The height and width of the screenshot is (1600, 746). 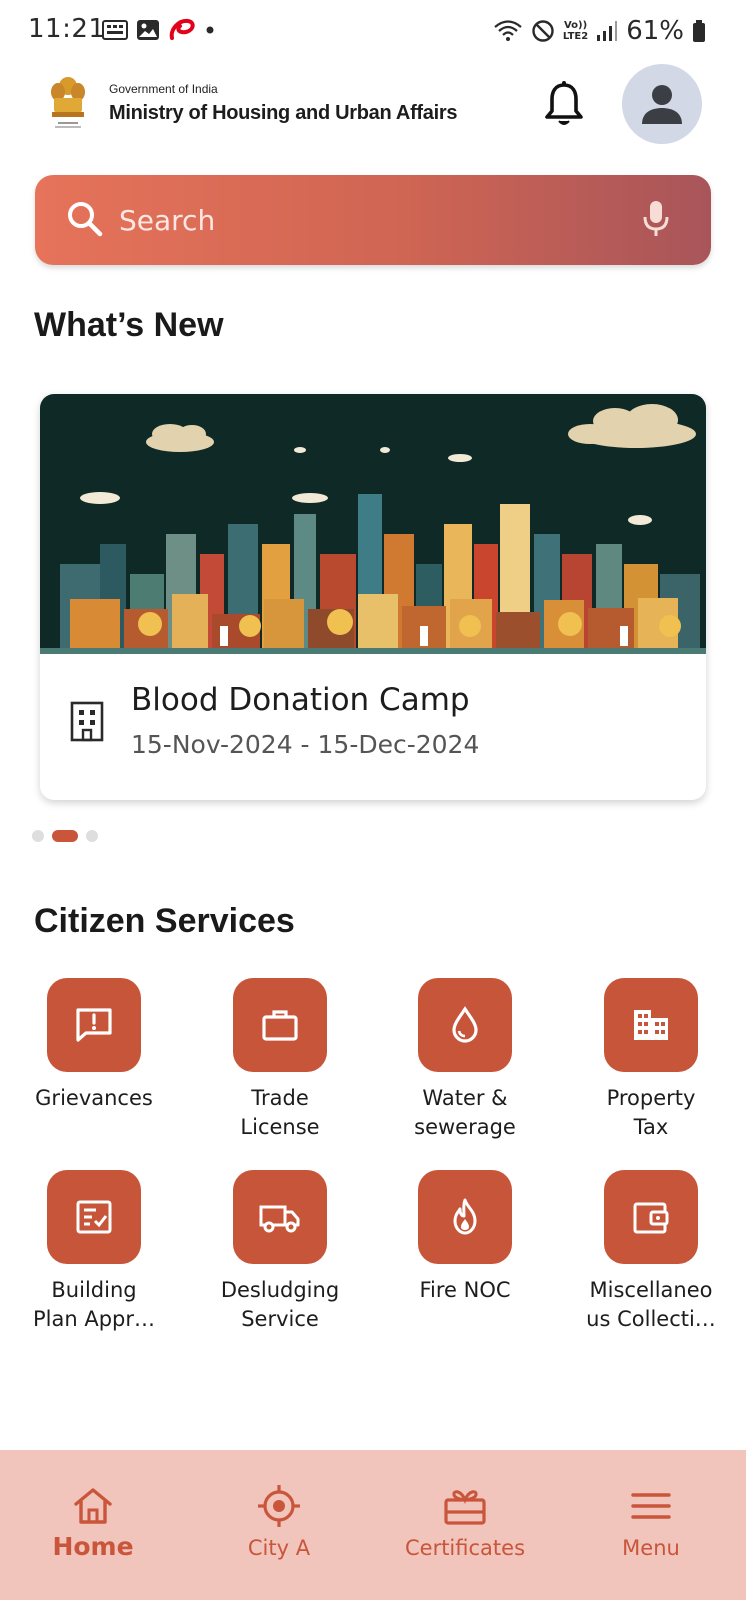 I want to click on fire-icon, so click(x=465, y=1216).